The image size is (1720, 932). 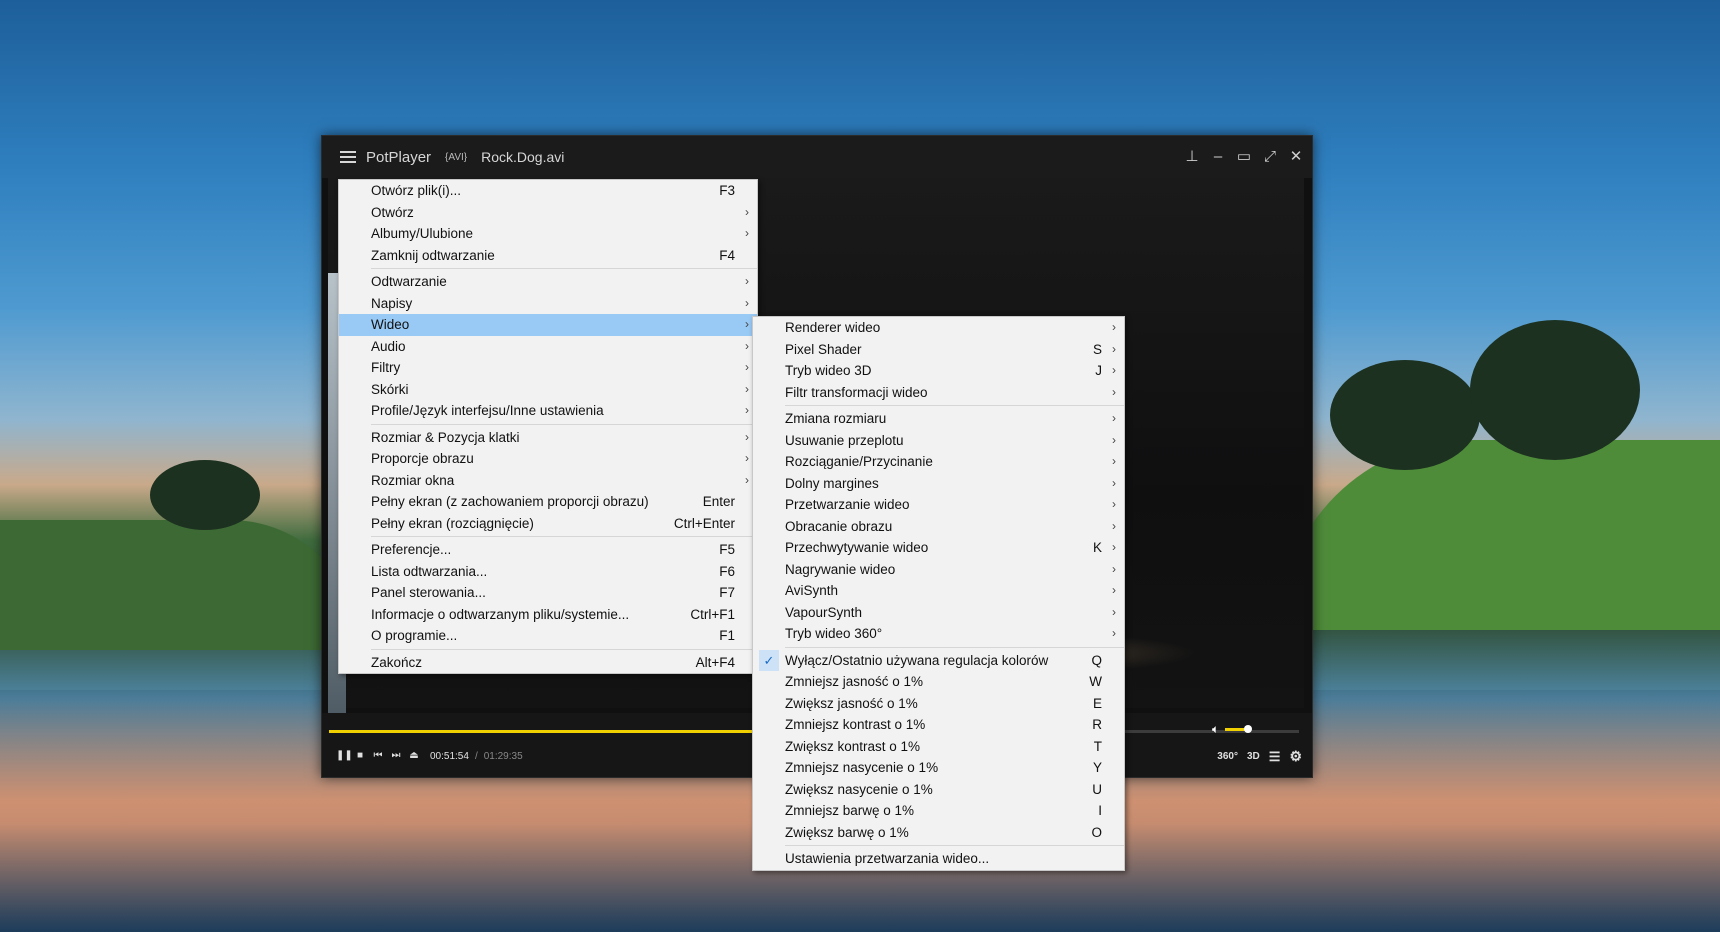 I want to click on menu-hamburger-icon, so click(x=348, y=157).